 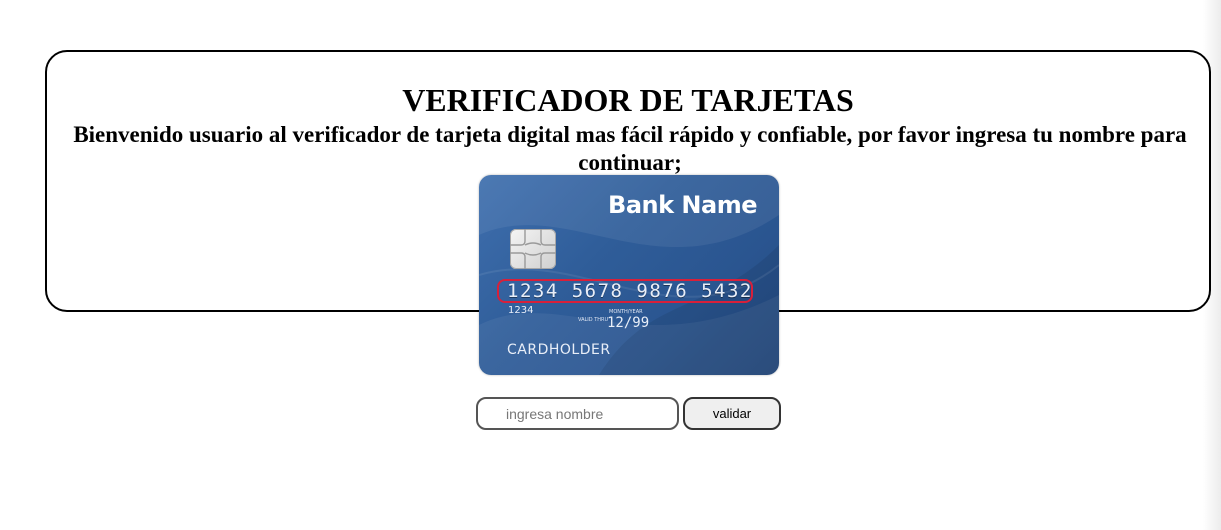 What do you see at coordinates (628, 323) in the screenshot?
I see `card-expiry: 12/99` at bounding box center [628, 323].